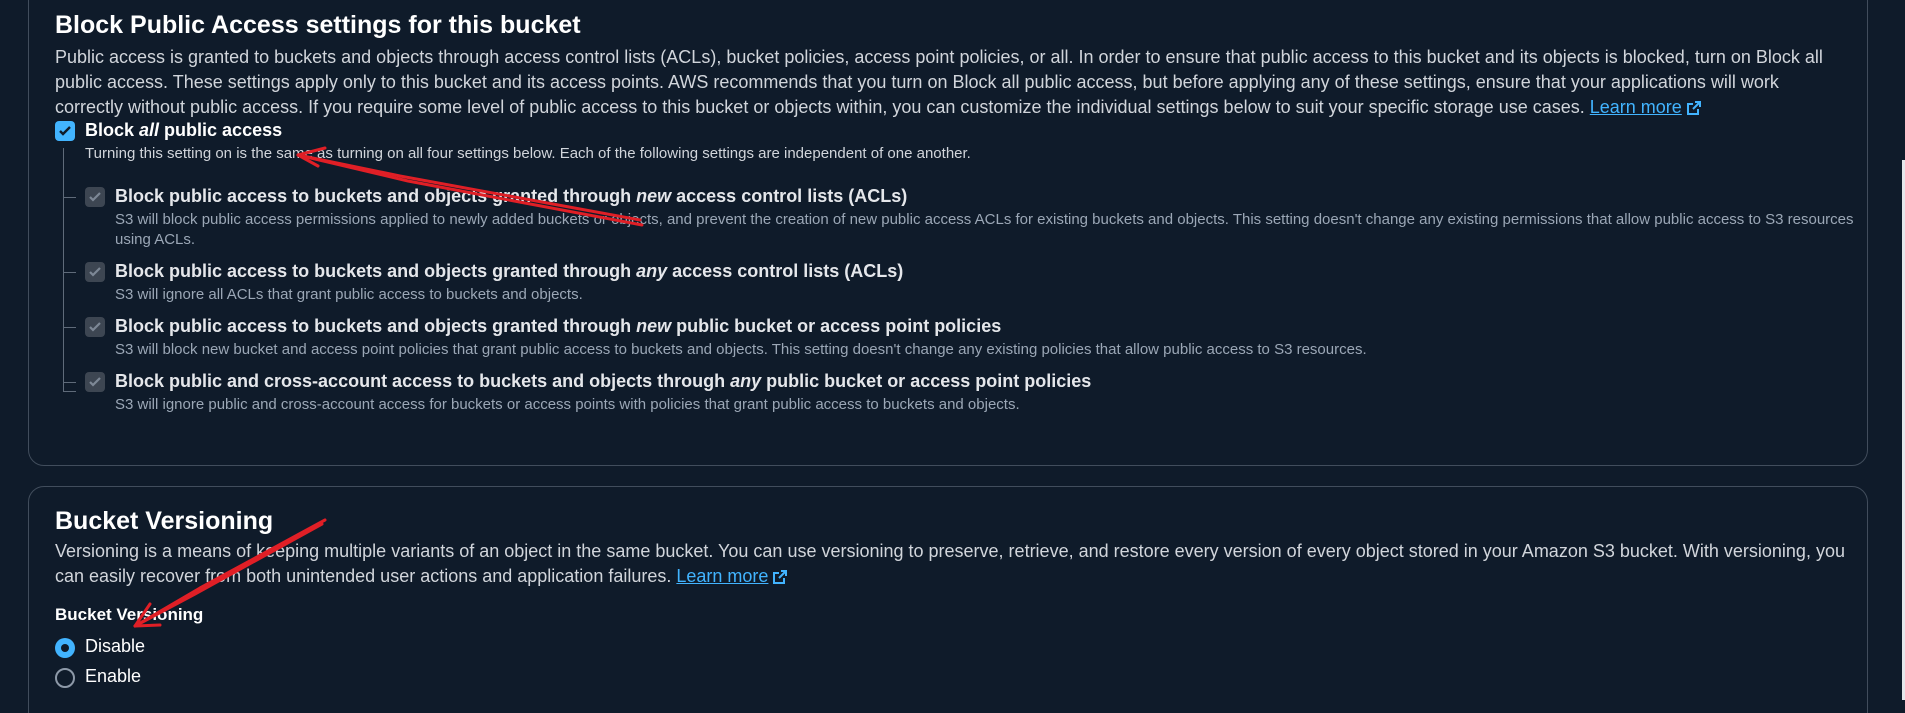 Image resolution: width=1905 pixels, height=713 pixels. I want to click on block-cross-account-checkbox, so click(95, 382).